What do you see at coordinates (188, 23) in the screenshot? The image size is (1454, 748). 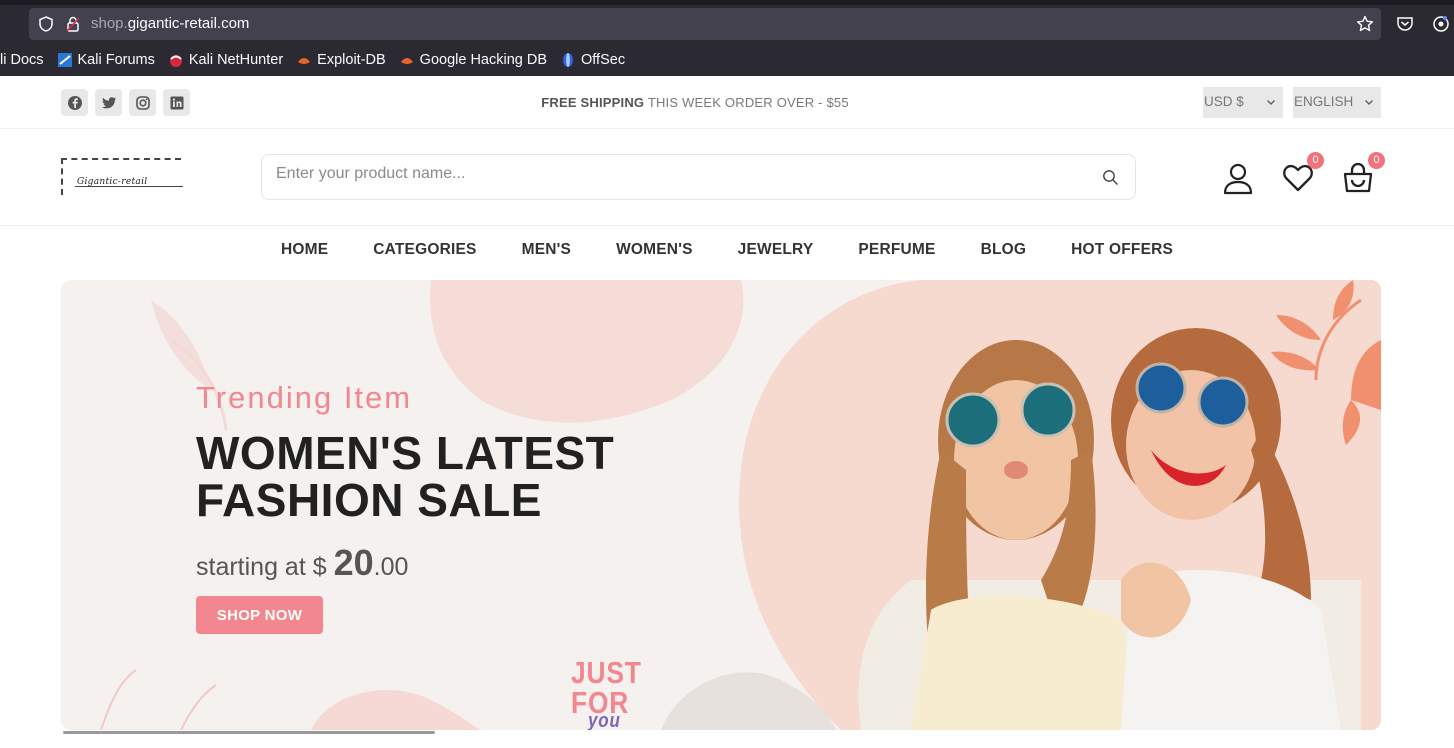 I see `url-domain: gigantic-retail.com` at bounding box center [188, 23].